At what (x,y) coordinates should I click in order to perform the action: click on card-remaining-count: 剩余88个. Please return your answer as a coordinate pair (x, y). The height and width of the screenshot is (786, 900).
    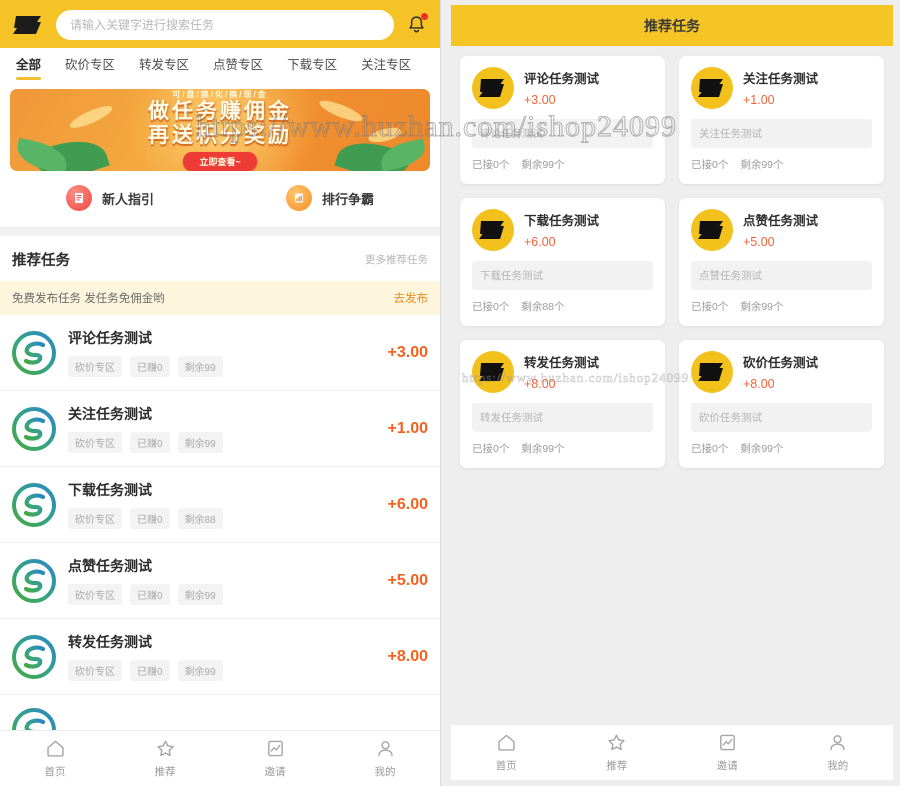
    Looking at the image, I should click on (543, 307).